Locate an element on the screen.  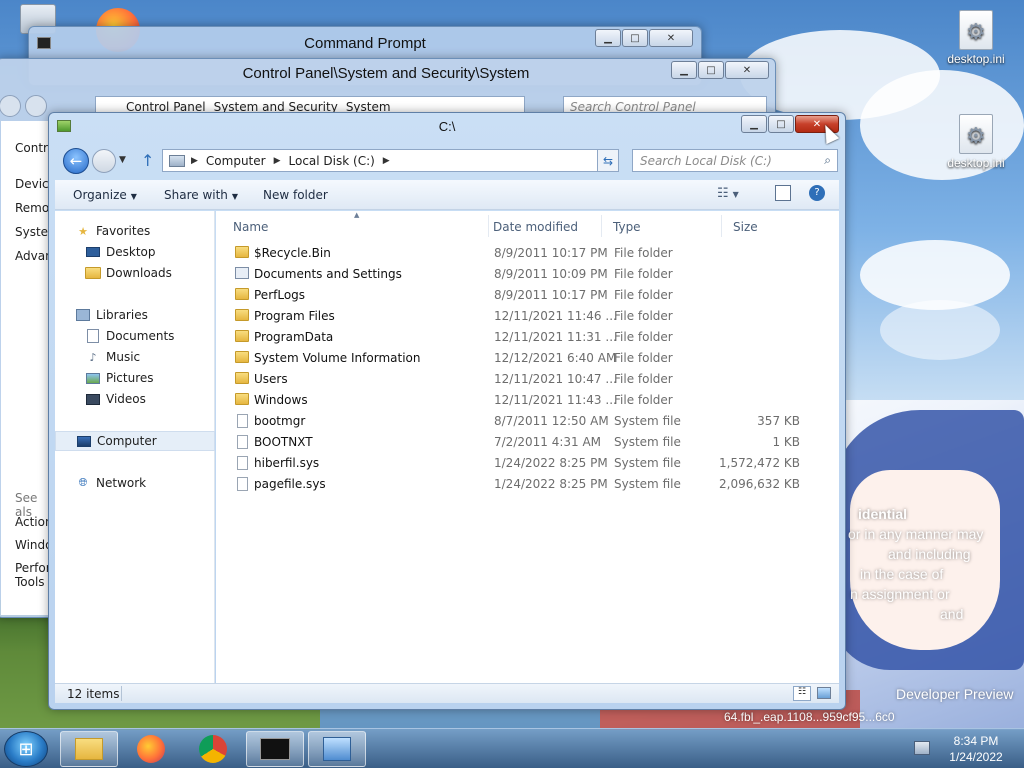
file-type: System file is located at coordinates (647, 421).